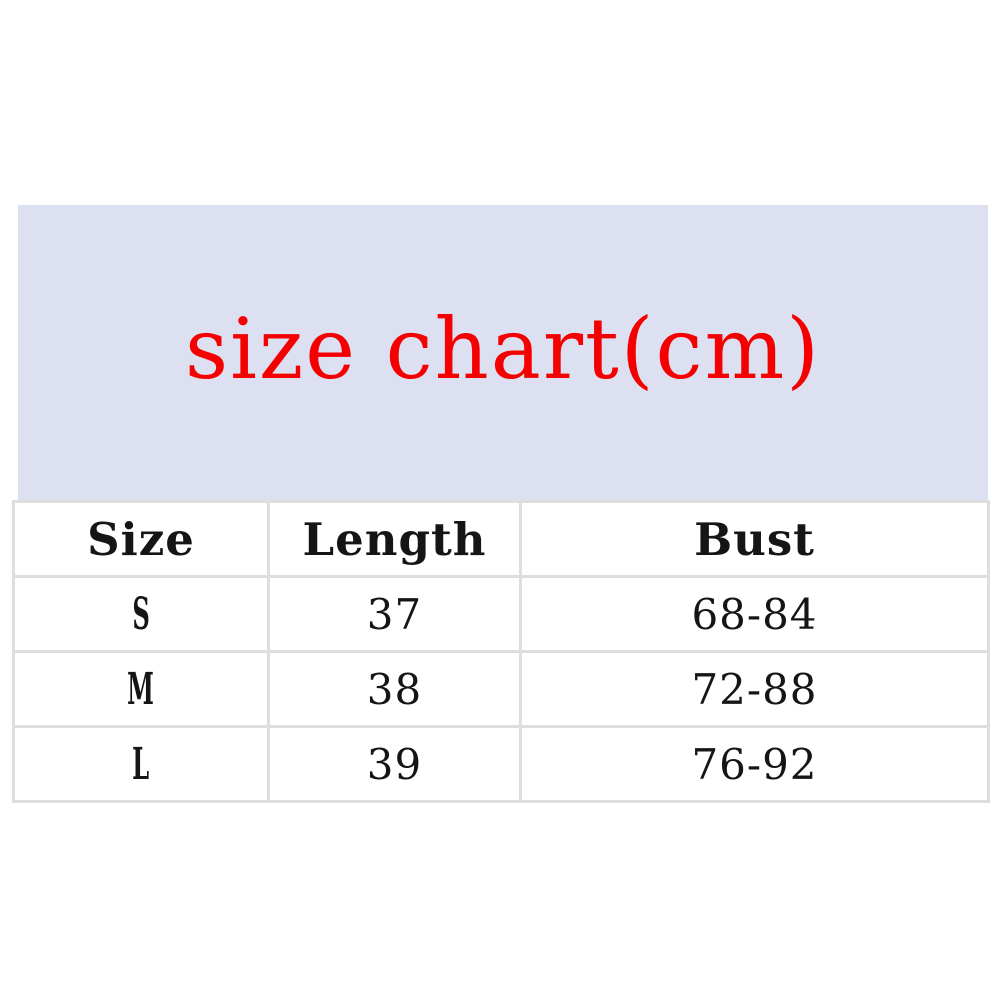 The image size is (1000, 1000). I want to click on size-label: S, so click(141, 614).